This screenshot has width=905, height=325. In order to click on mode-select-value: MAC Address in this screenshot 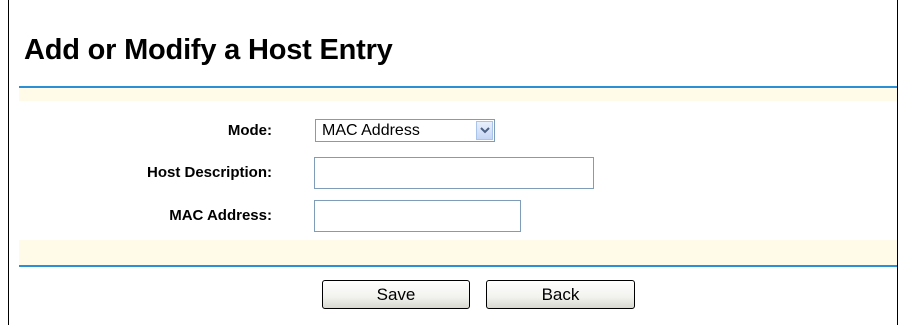, I will do `click(371, 130)`.